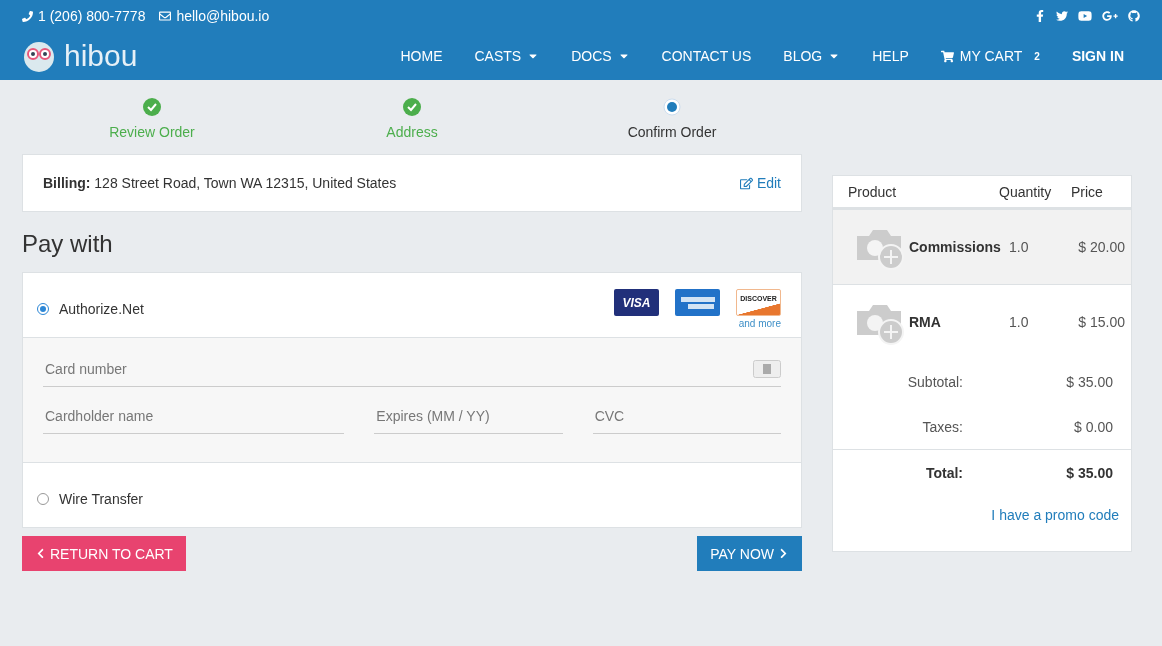  Describe the element at coordinates (398, 369) in the screenshot. I see `input-field: Card number` at that location.